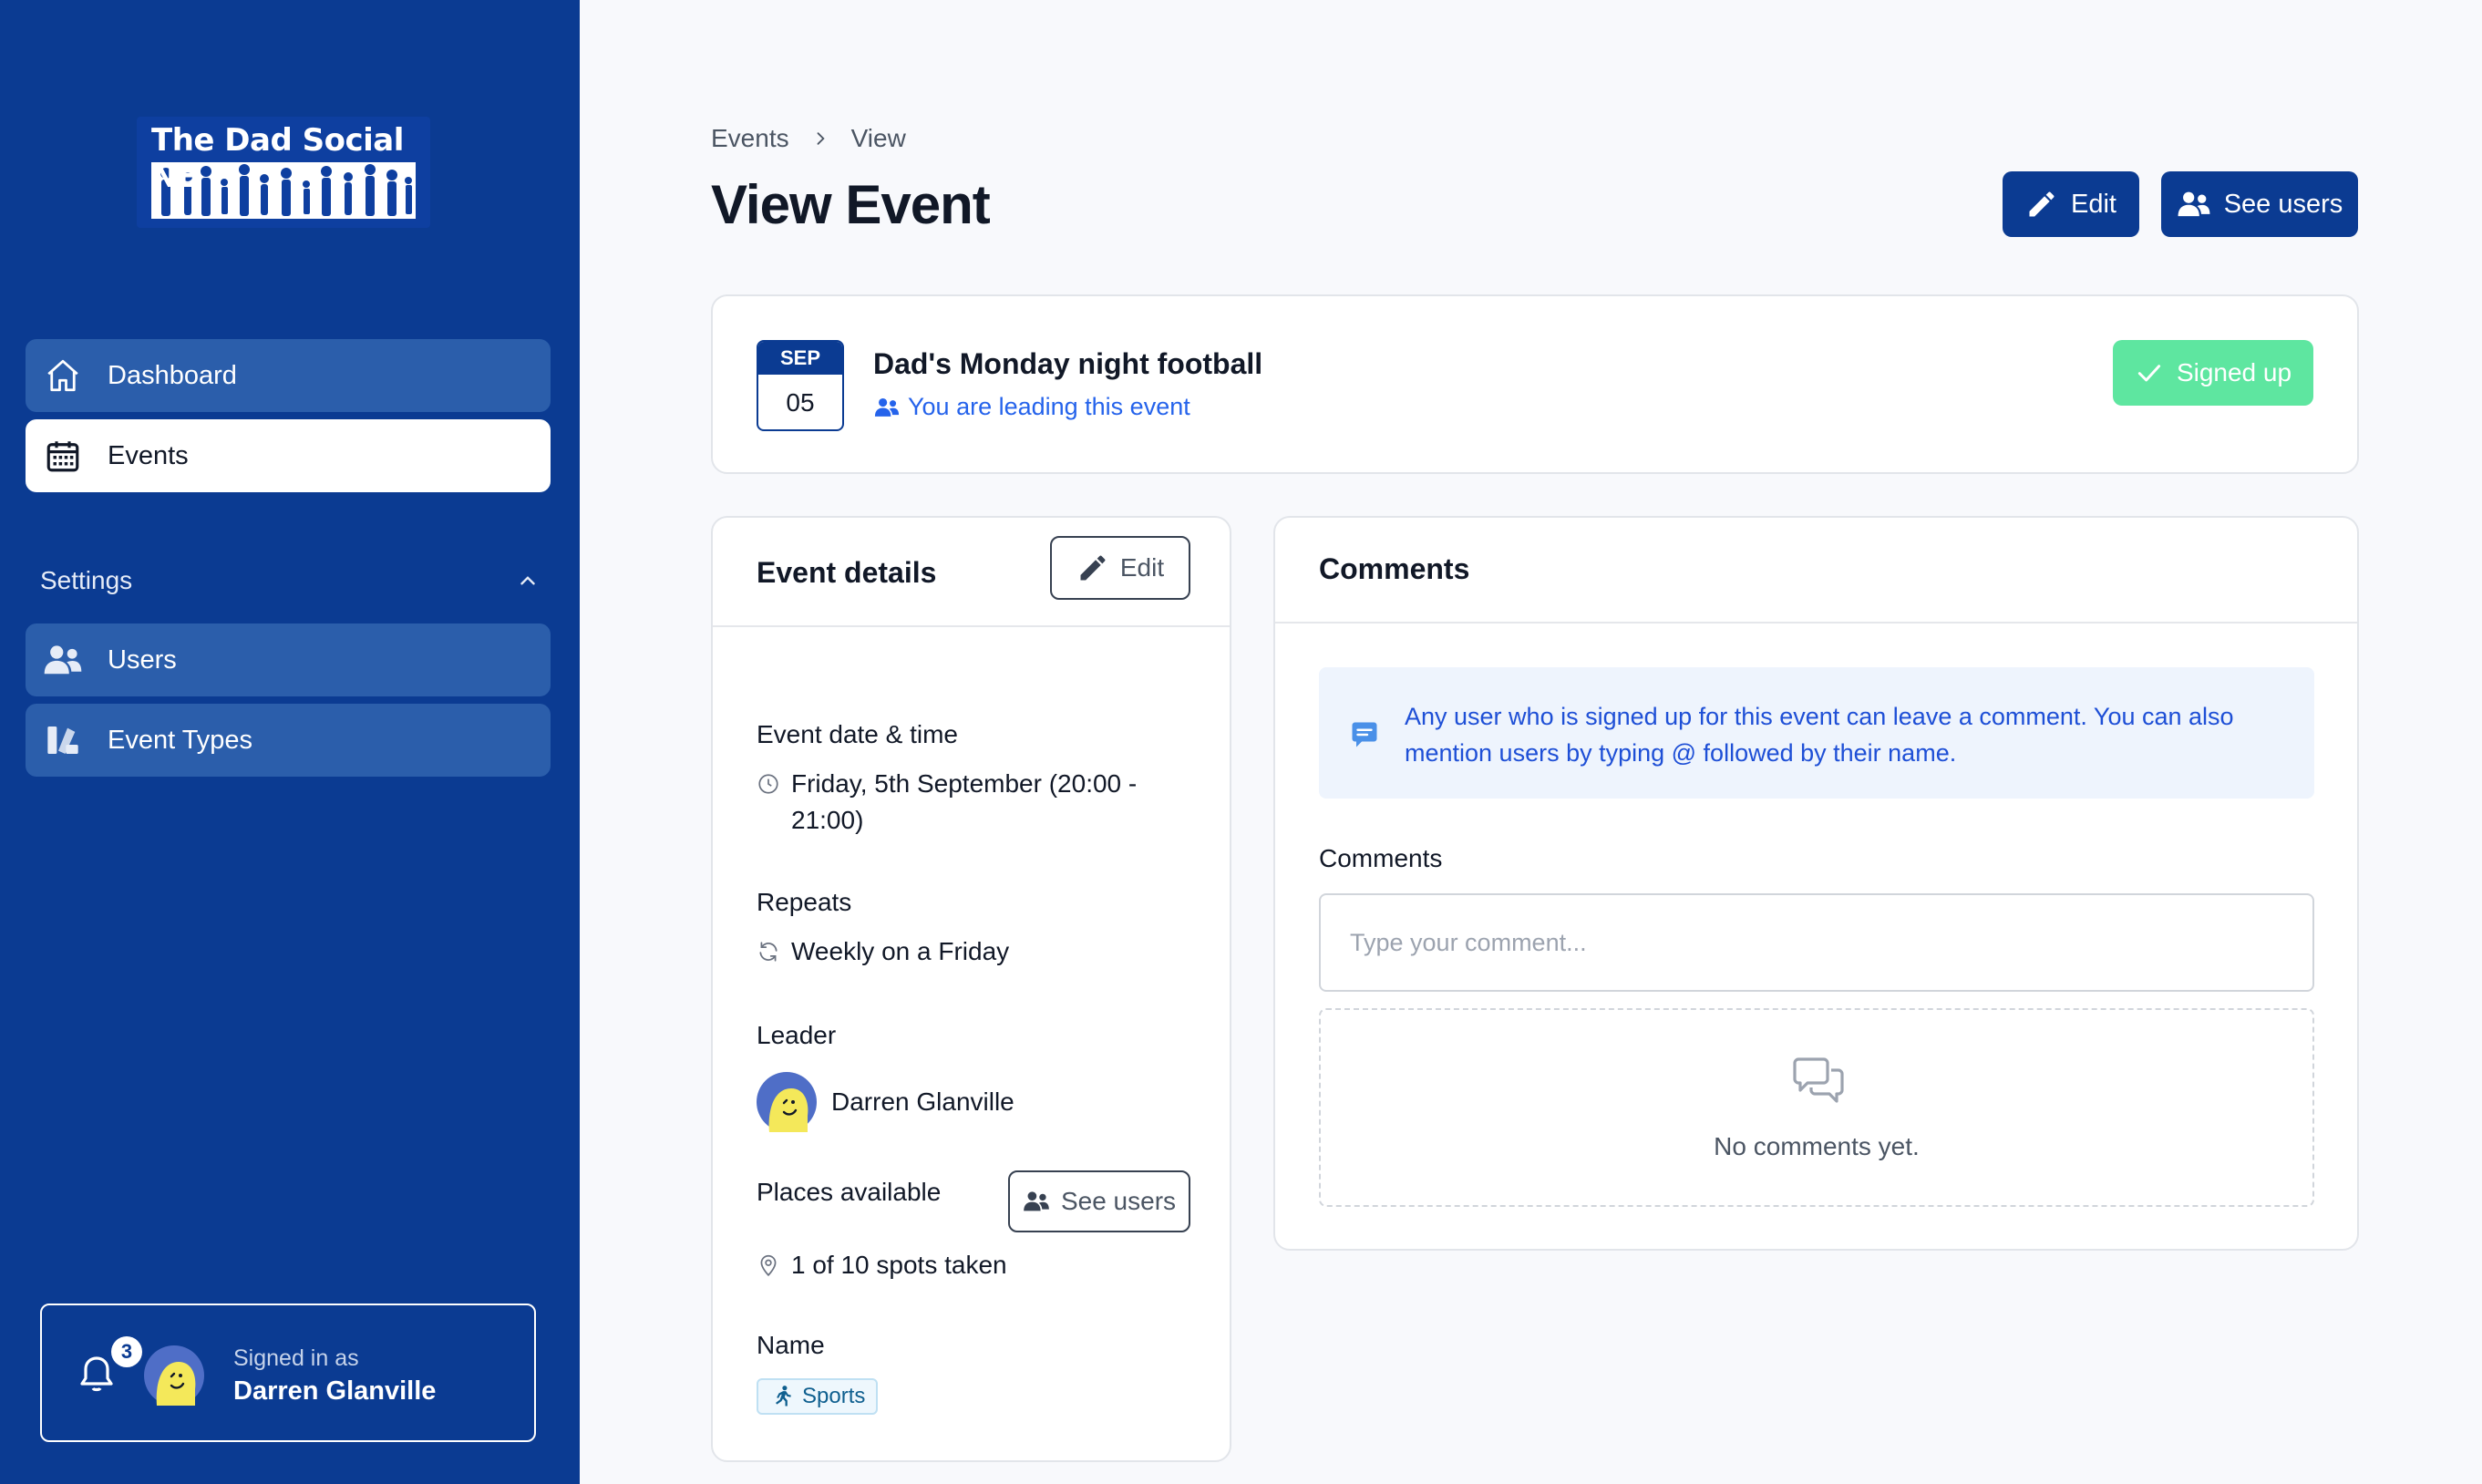 The image size is (2482, 1484). Describe the element at coordinates (2283, 204) in the screenshot. I see `see-users-label: See users` at that location.